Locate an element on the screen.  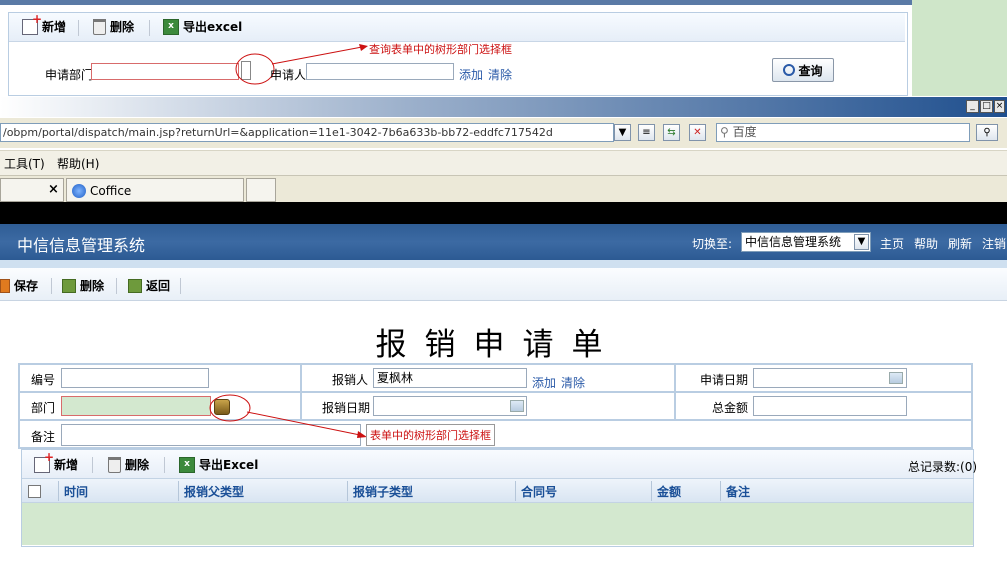
add-applicant-link: 添加 is located at coordinates (471, 74).